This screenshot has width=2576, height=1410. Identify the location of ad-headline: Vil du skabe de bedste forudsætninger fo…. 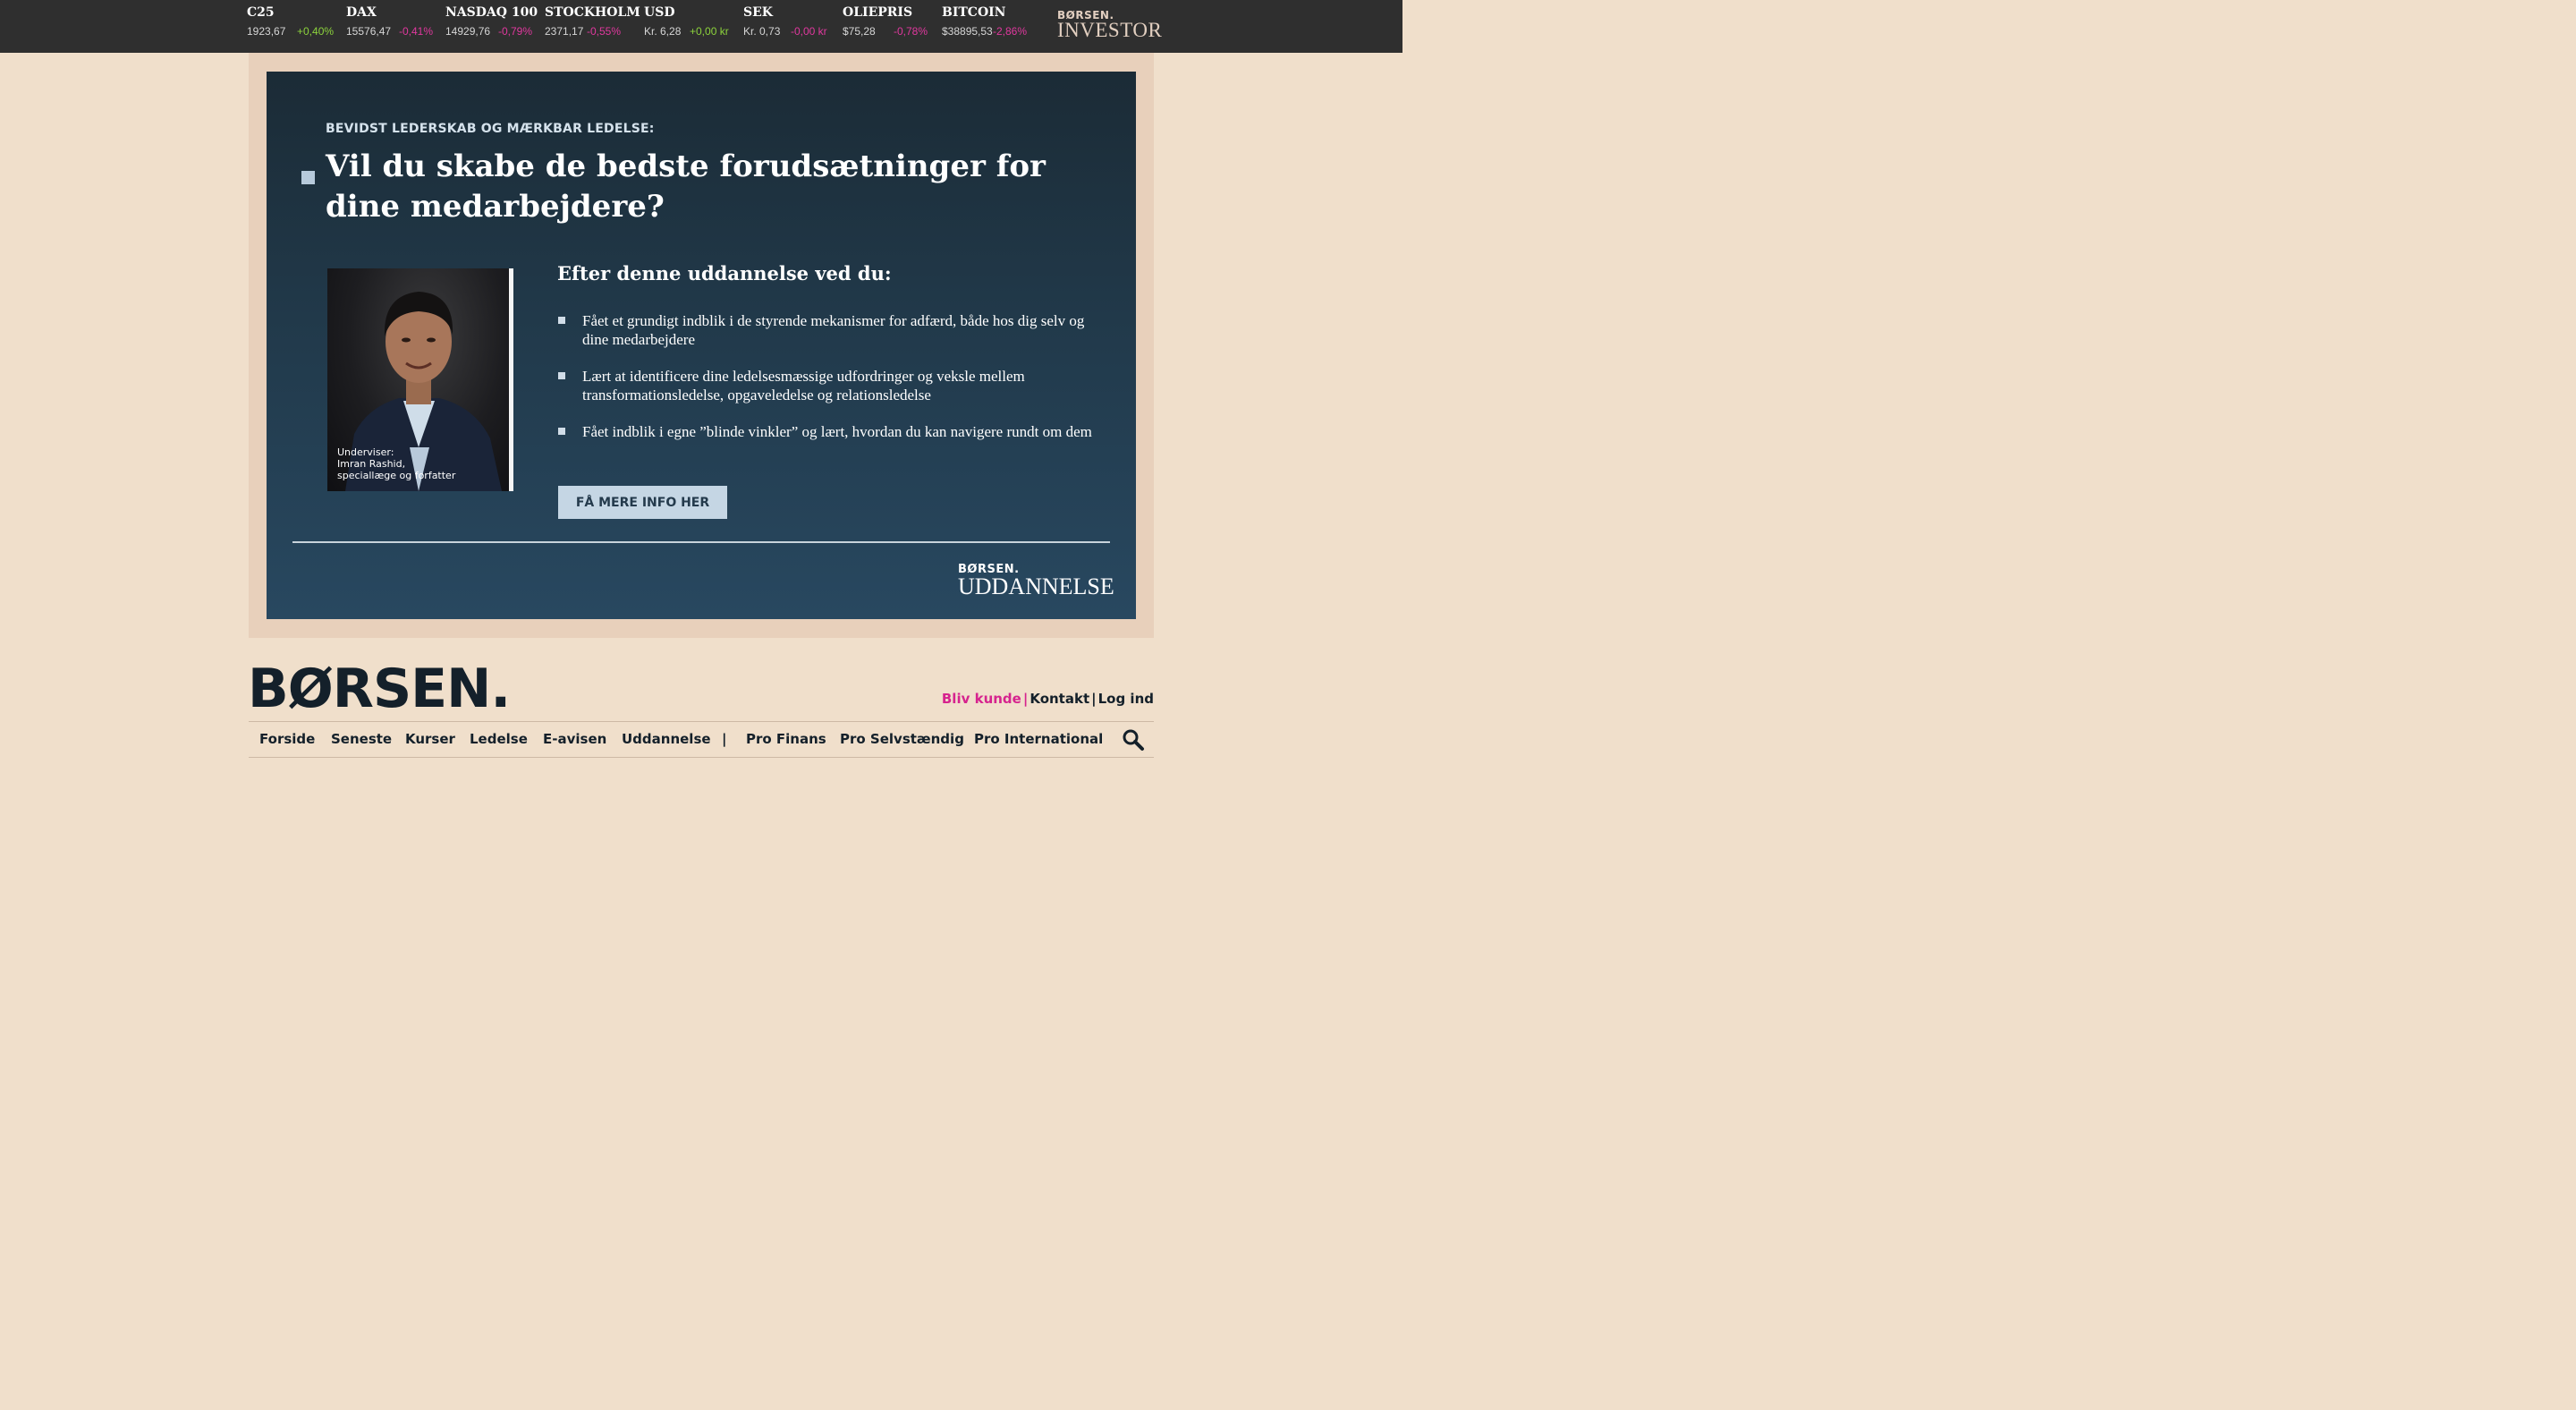
(686, 187).